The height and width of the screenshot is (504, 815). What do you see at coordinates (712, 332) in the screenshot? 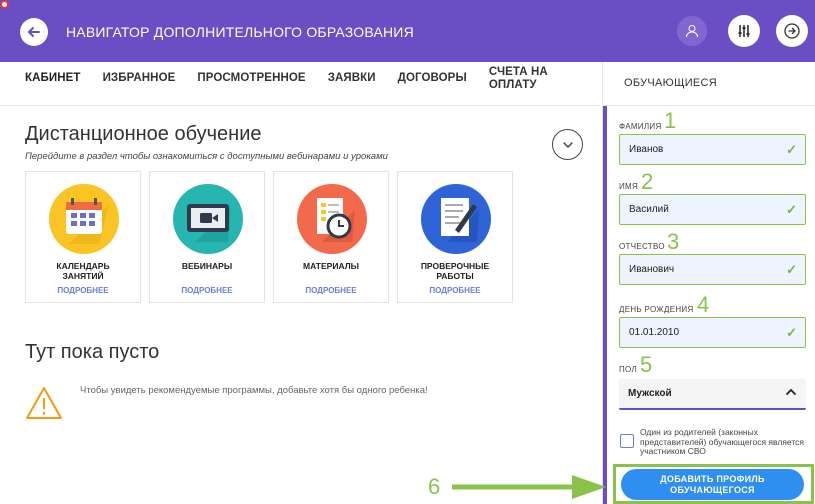
I see `birthday-field: 01.01.2010 ✓` at bounding box center [712, 332].